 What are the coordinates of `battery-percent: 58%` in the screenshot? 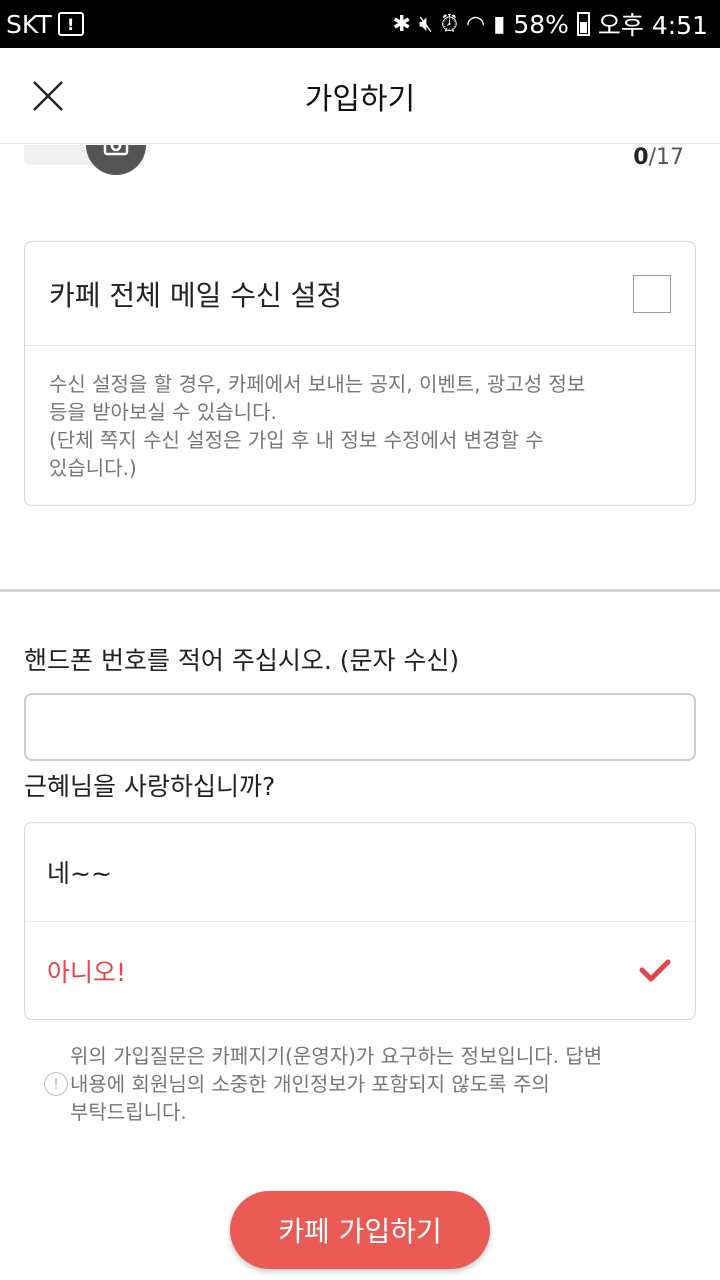 It's located at (541, 24).